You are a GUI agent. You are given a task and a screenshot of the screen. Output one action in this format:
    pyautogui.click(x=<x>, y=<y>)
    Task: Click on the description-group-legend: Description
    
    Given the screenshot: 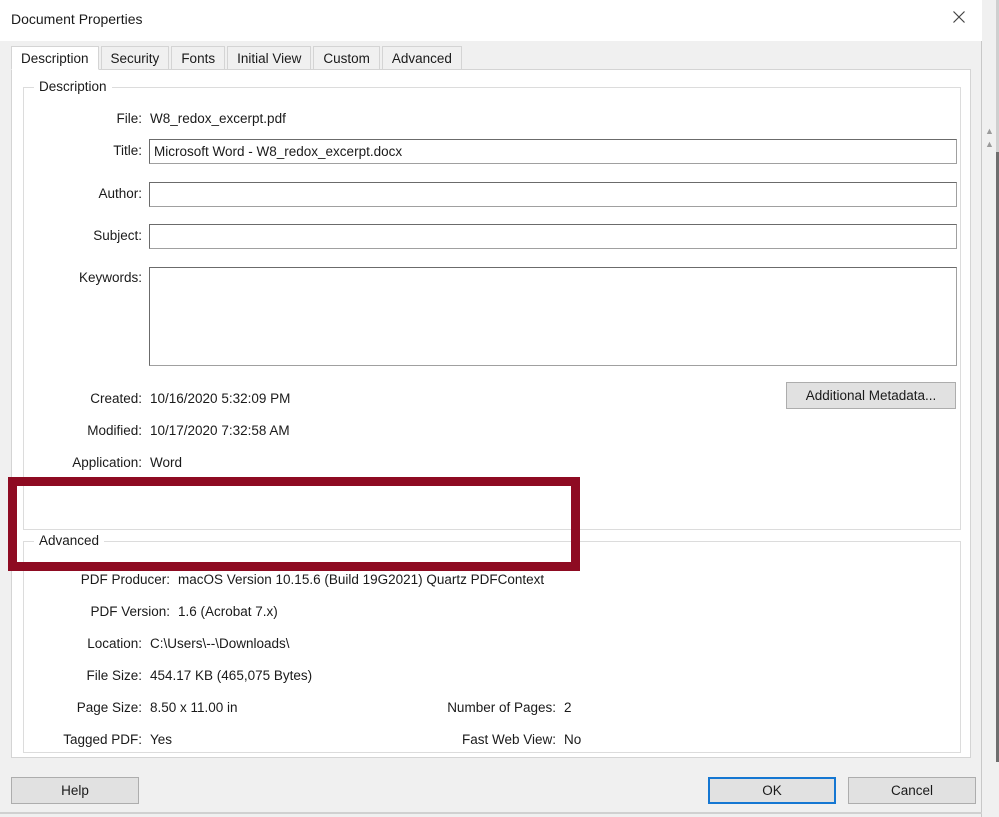 What is the action you would take?
    pyautogui.click(x=73, y=86)
    